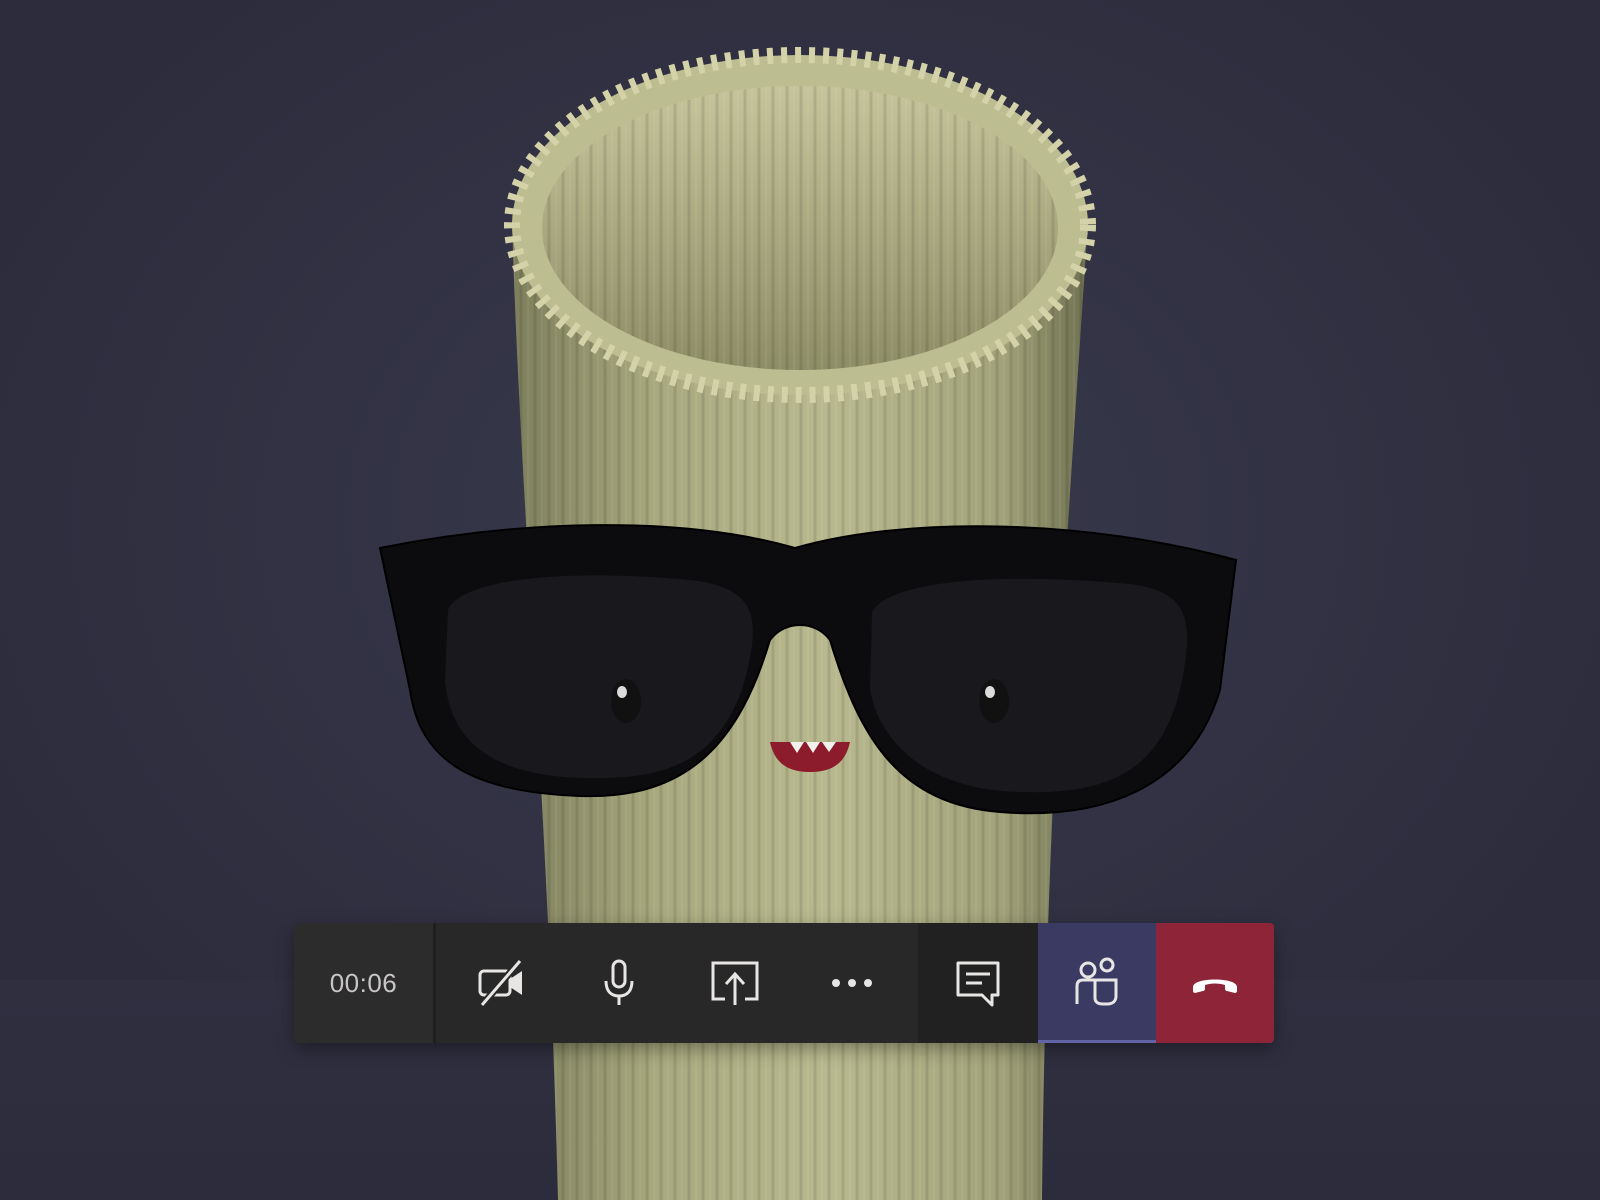  Describe the element at coordinates (994, 701) in the screenshot. I see `right-eye` at that location.